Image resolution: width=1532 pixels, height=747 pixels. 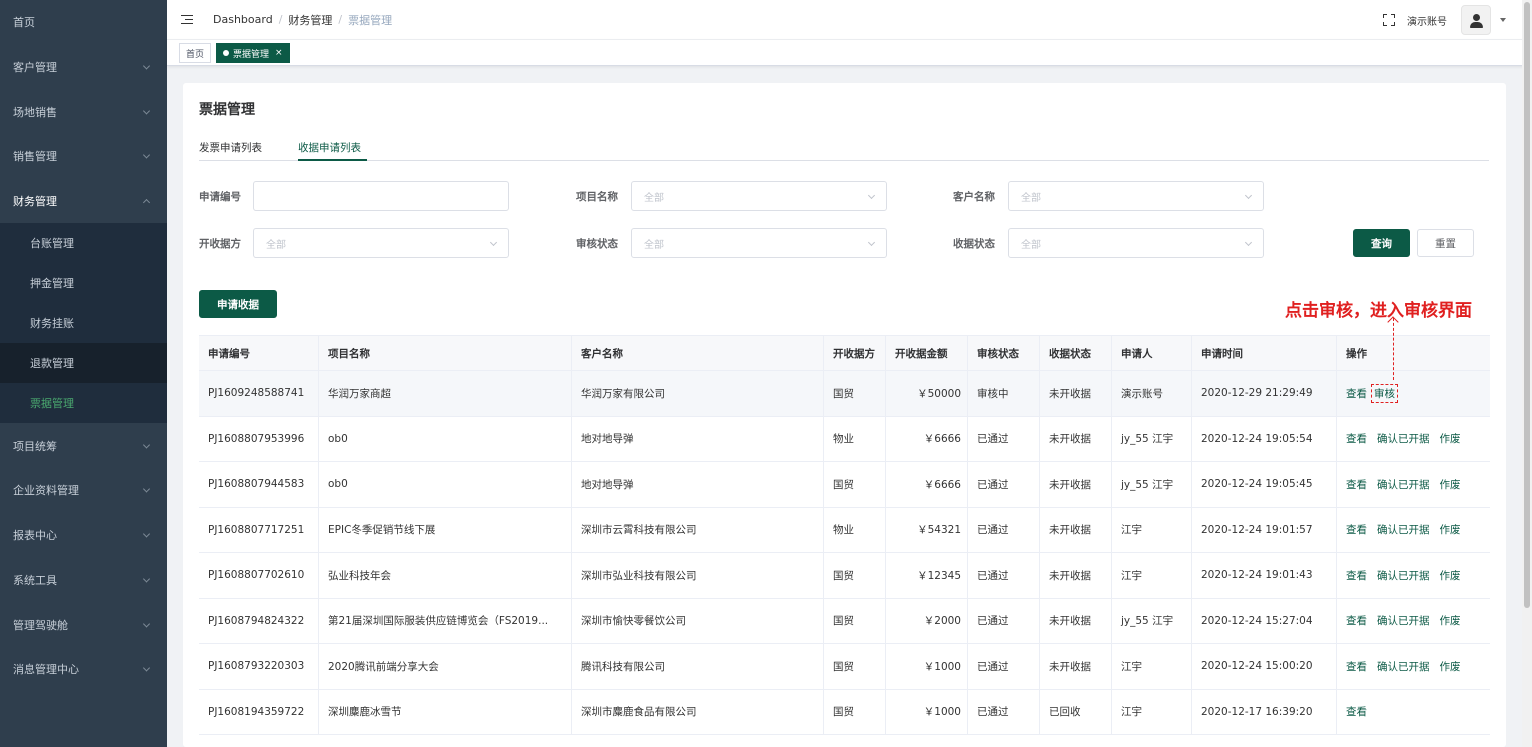 What do you see at coordinates (253, 53) in the screenshot?
I see `tag-current: 票据管理 ×` at bounding box center [253, 53].